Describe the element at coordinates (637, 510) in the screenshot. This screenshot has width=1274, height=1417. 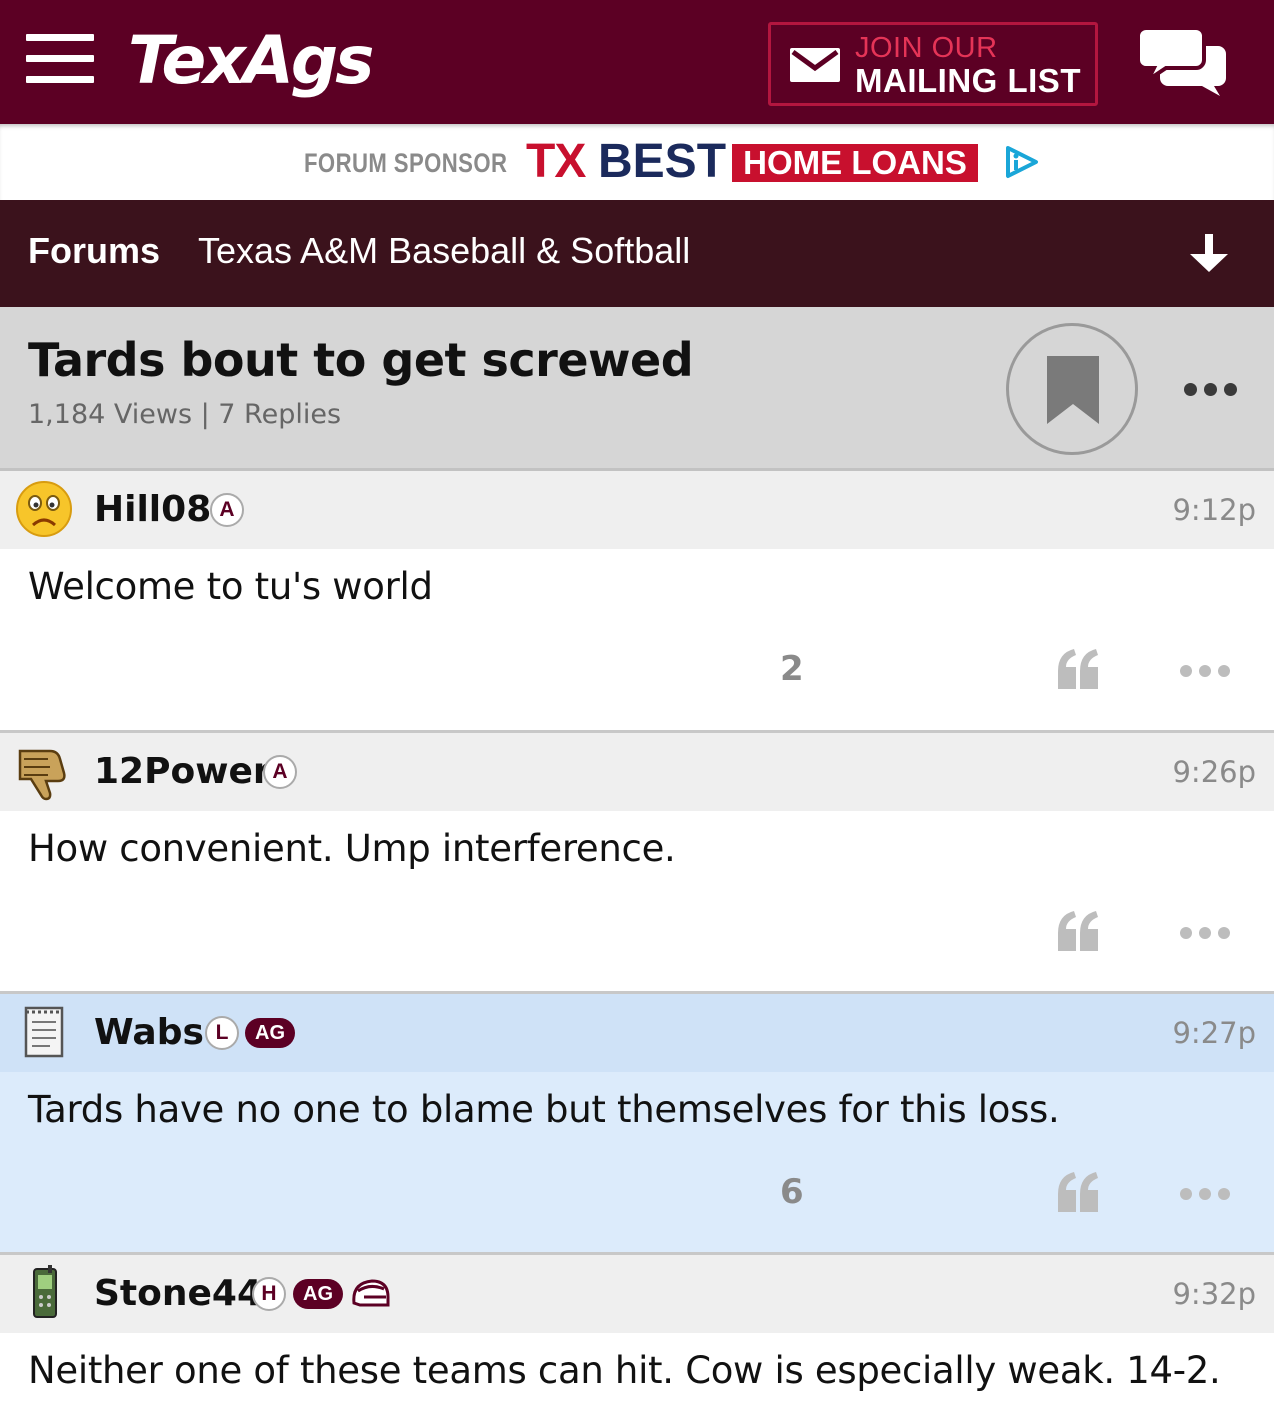
I see `post-header: Hill08 A 9:12p` at that location.